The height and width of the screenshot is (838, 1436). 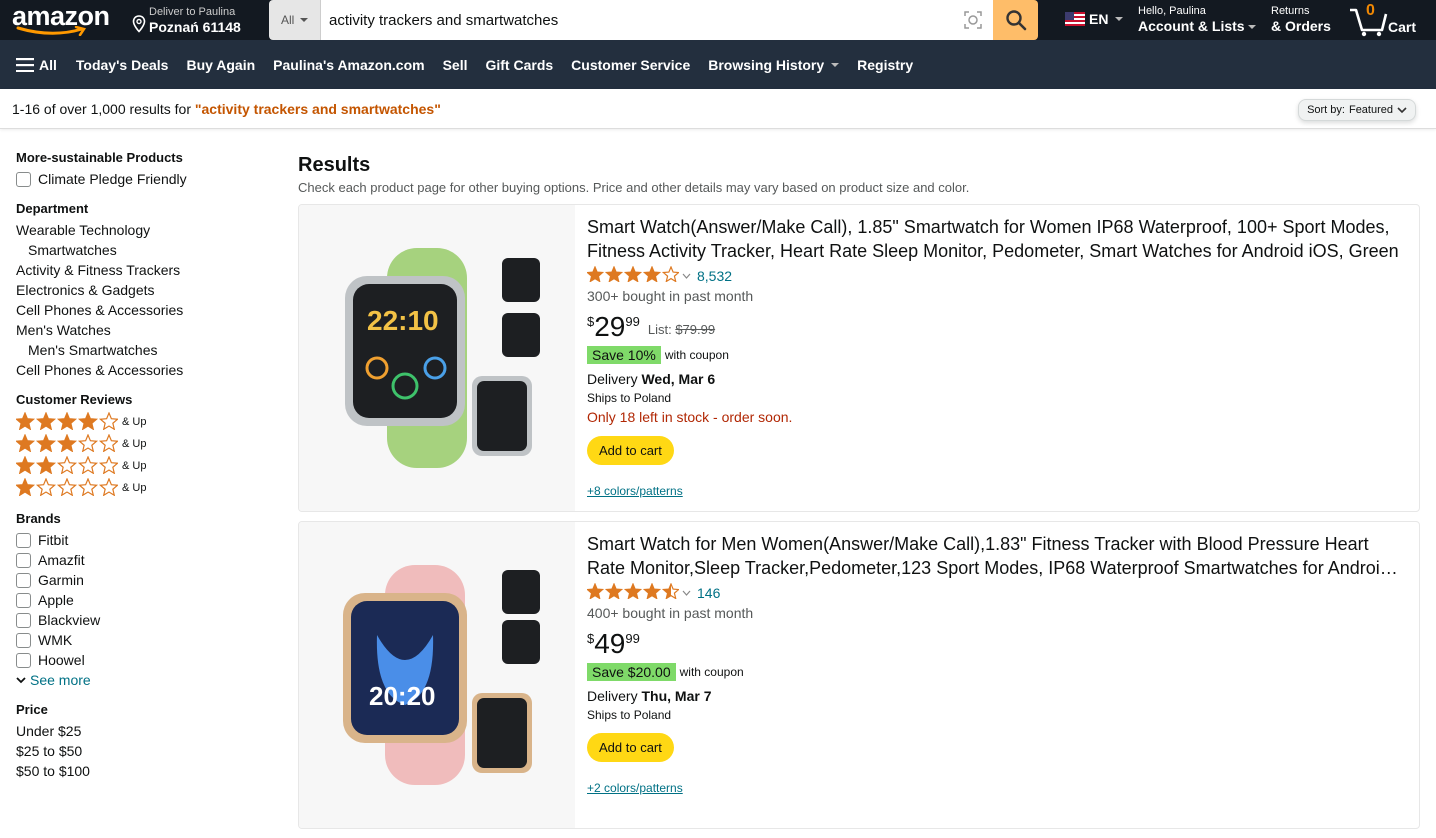 I want to click on sort-dropdown: Sort by: Featured, so click(x=1357, y=110).